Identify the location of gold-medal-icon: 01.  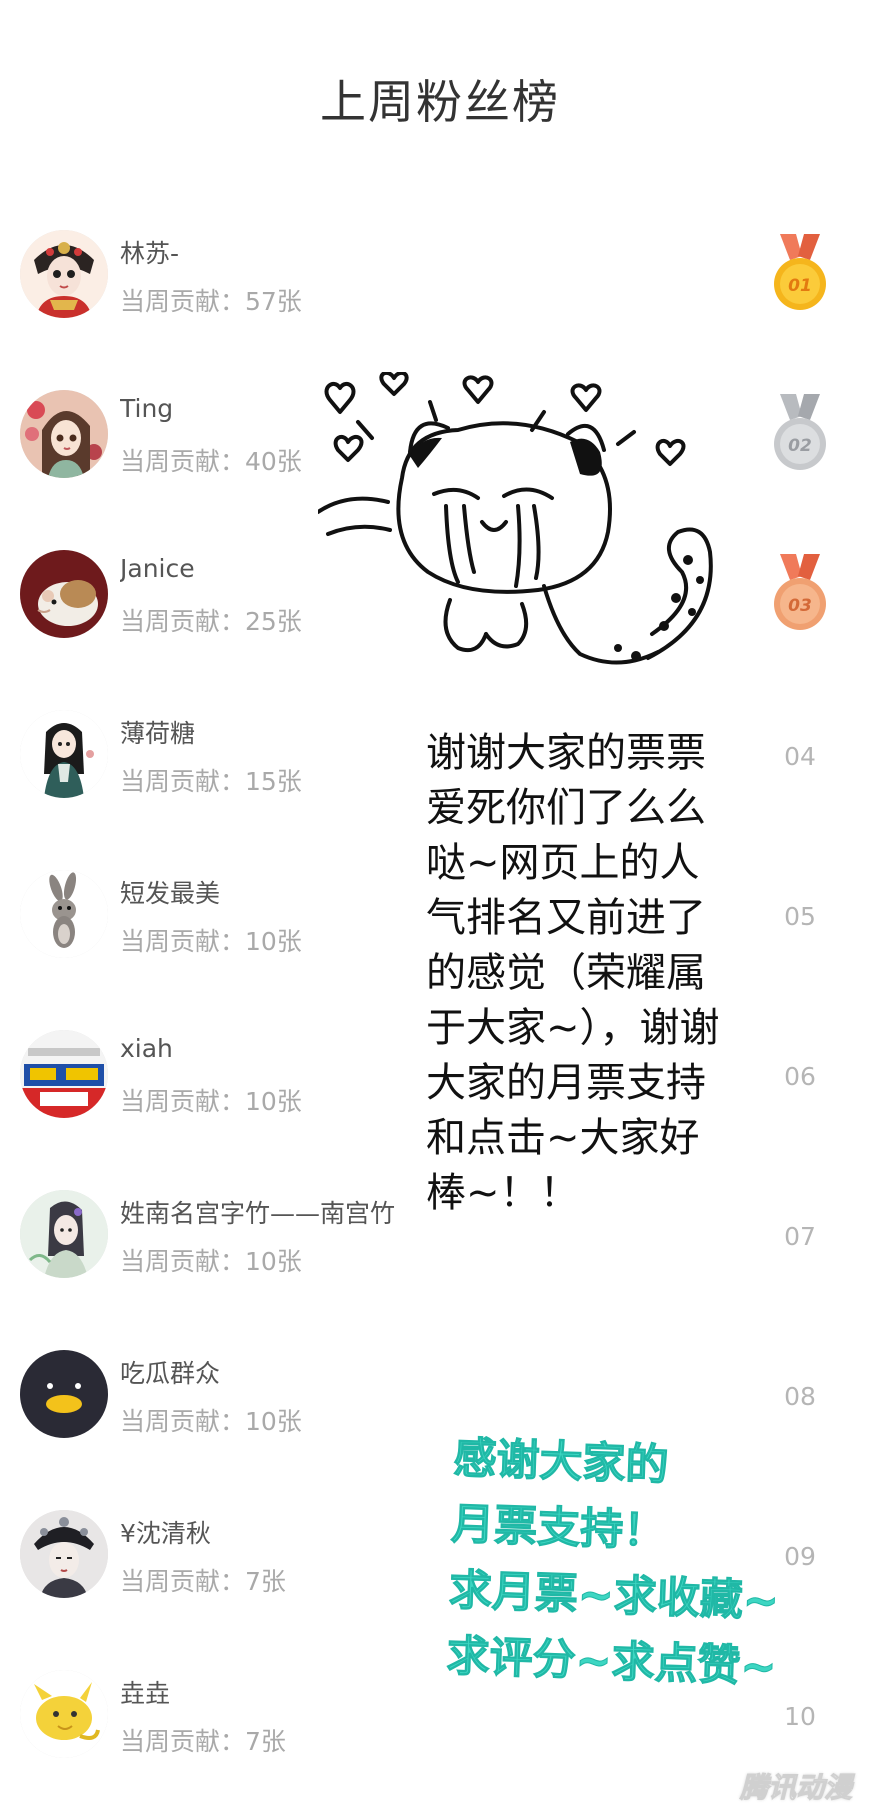
(800, 272).